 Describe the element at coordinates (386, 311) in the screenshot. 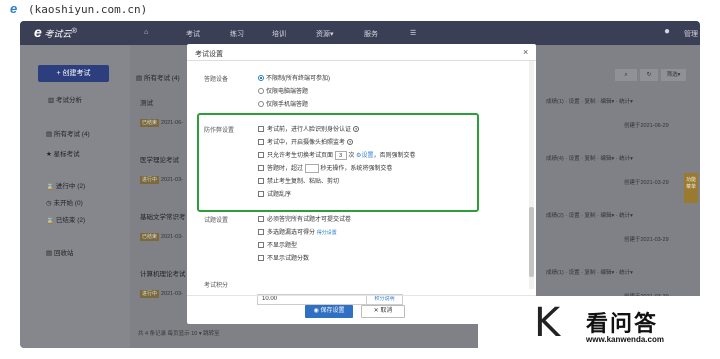

I see `cancel-label: 取消` at that location.